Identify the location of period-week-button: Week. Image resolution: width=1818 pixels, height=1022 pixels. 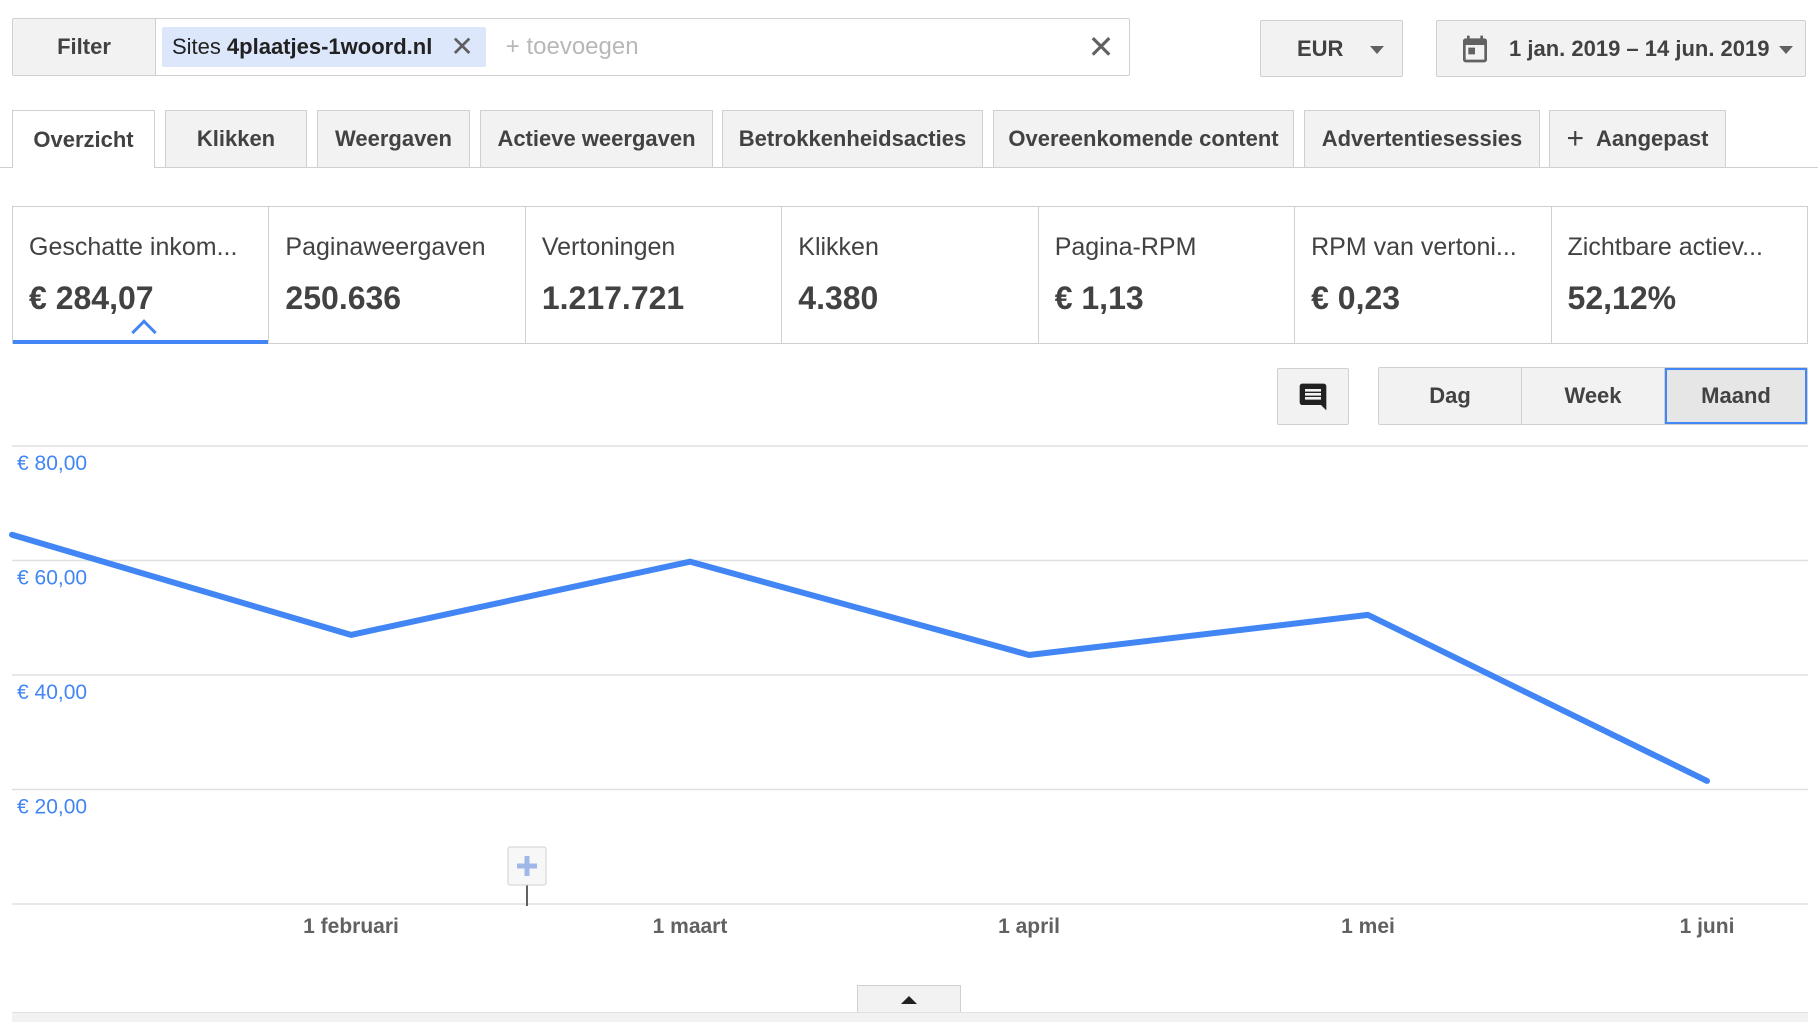
(1593, 396).